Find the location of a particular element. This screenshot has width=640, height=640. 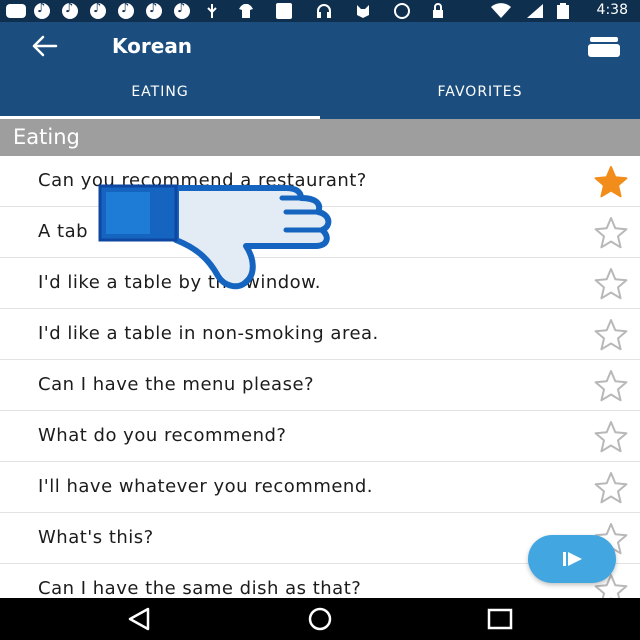

phrase-text: I'd like a table in non-smoking area. is located at coordinates (208, 333).